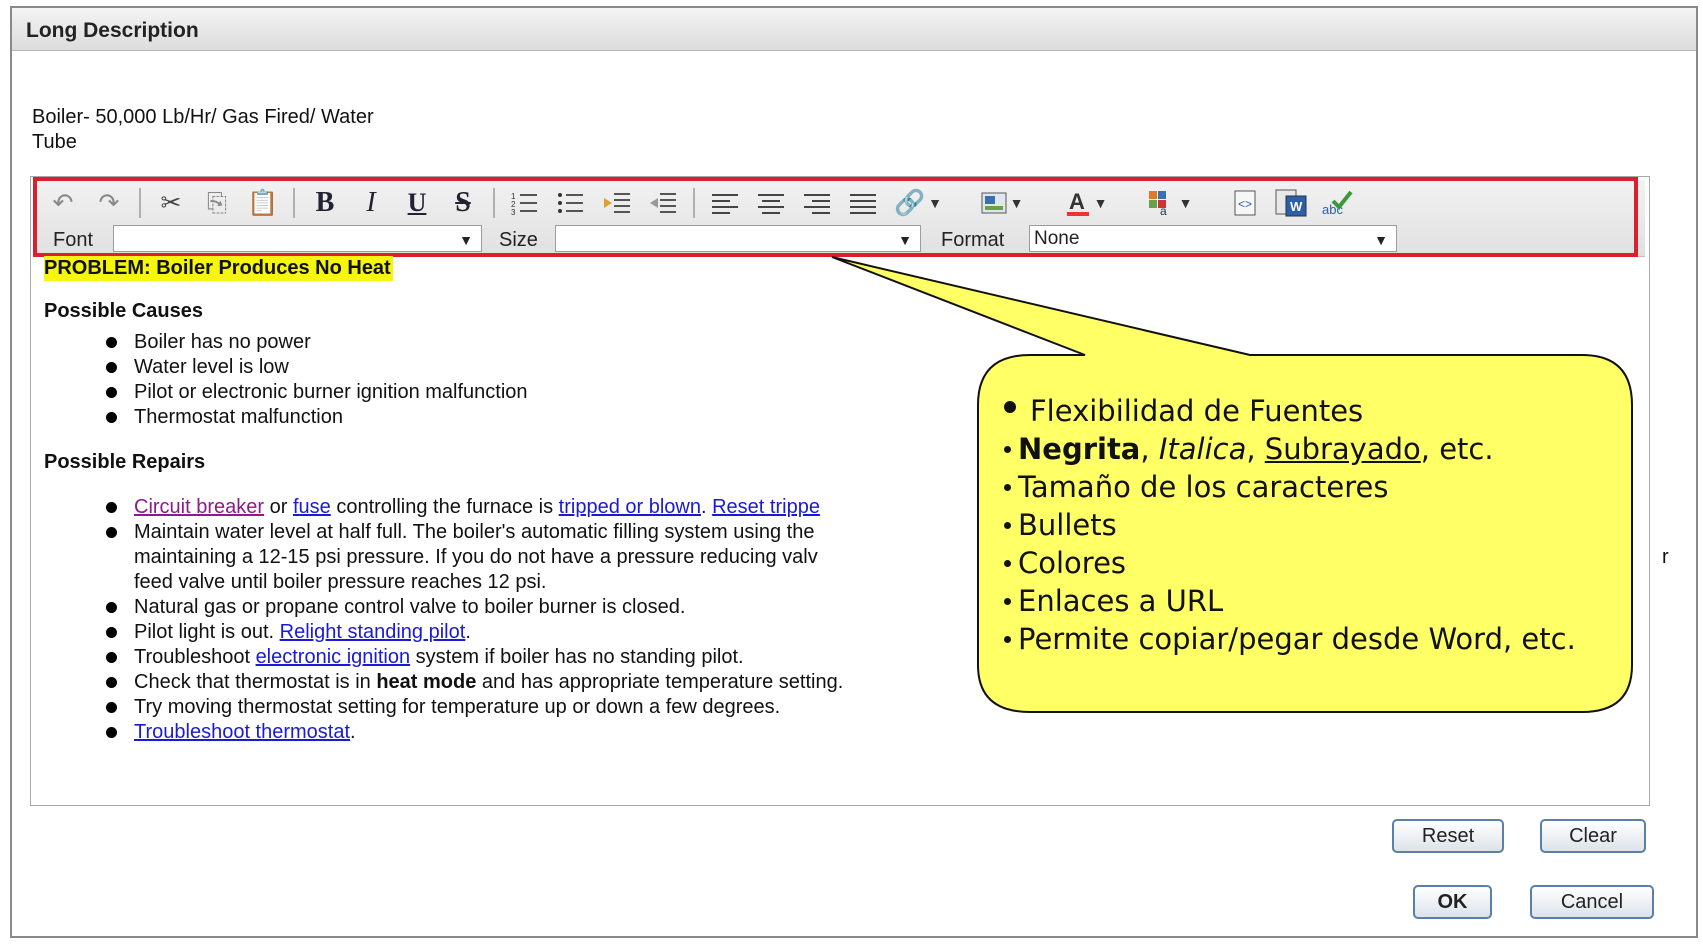 This screenshot has width=1703, height=944. What do you see at coordinates (1290, 487) in the screenshot?
I see `callout-item: Tamaño de los caracteres` at bounding box center [1290, 487].